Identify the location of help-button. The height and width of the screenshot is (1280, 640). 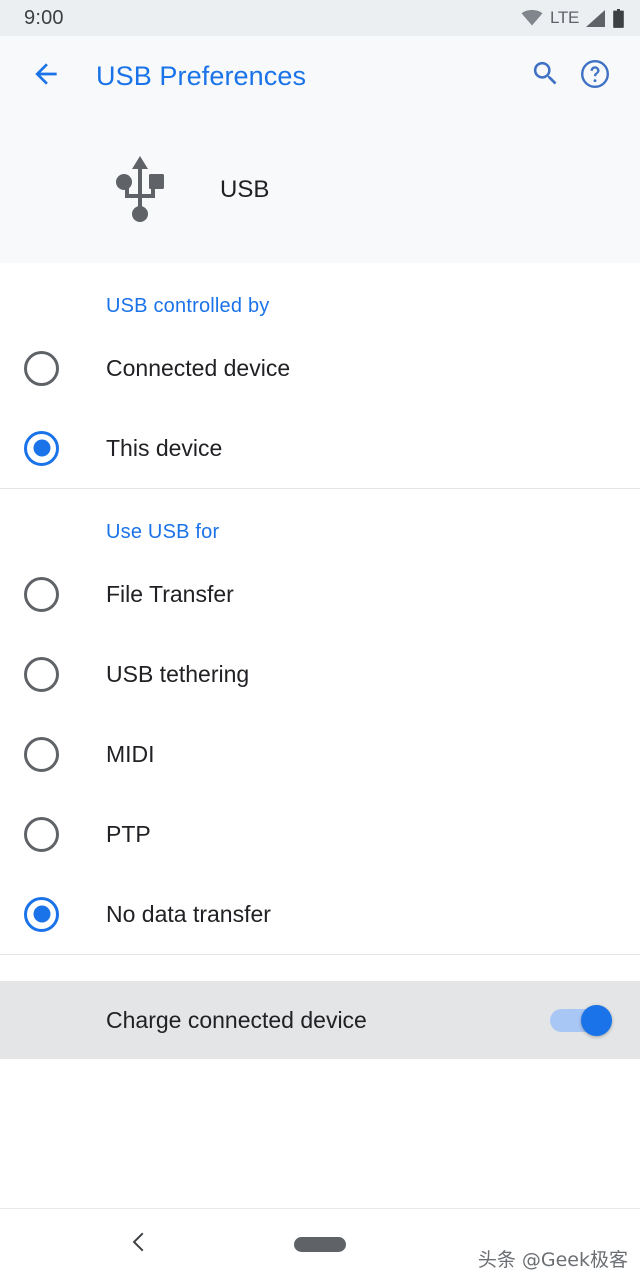
(595, 76).